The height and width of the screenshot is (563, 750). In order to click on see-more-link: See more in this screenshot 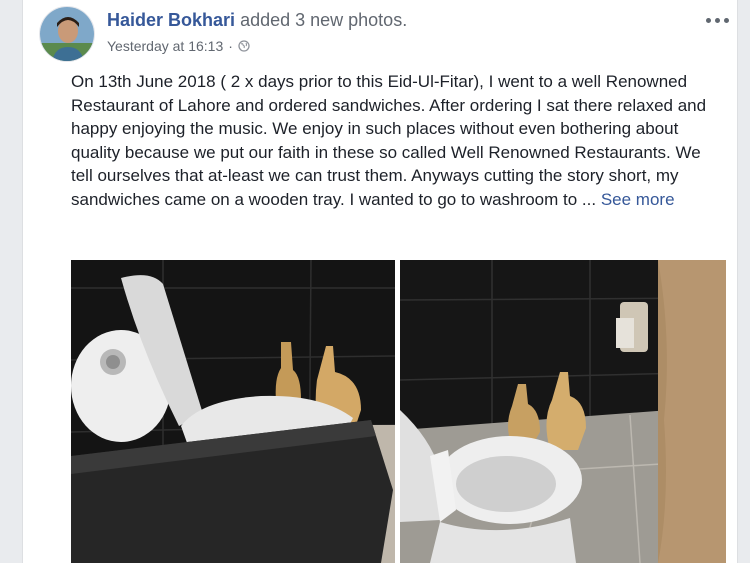, I will do `click(638, 199)`.